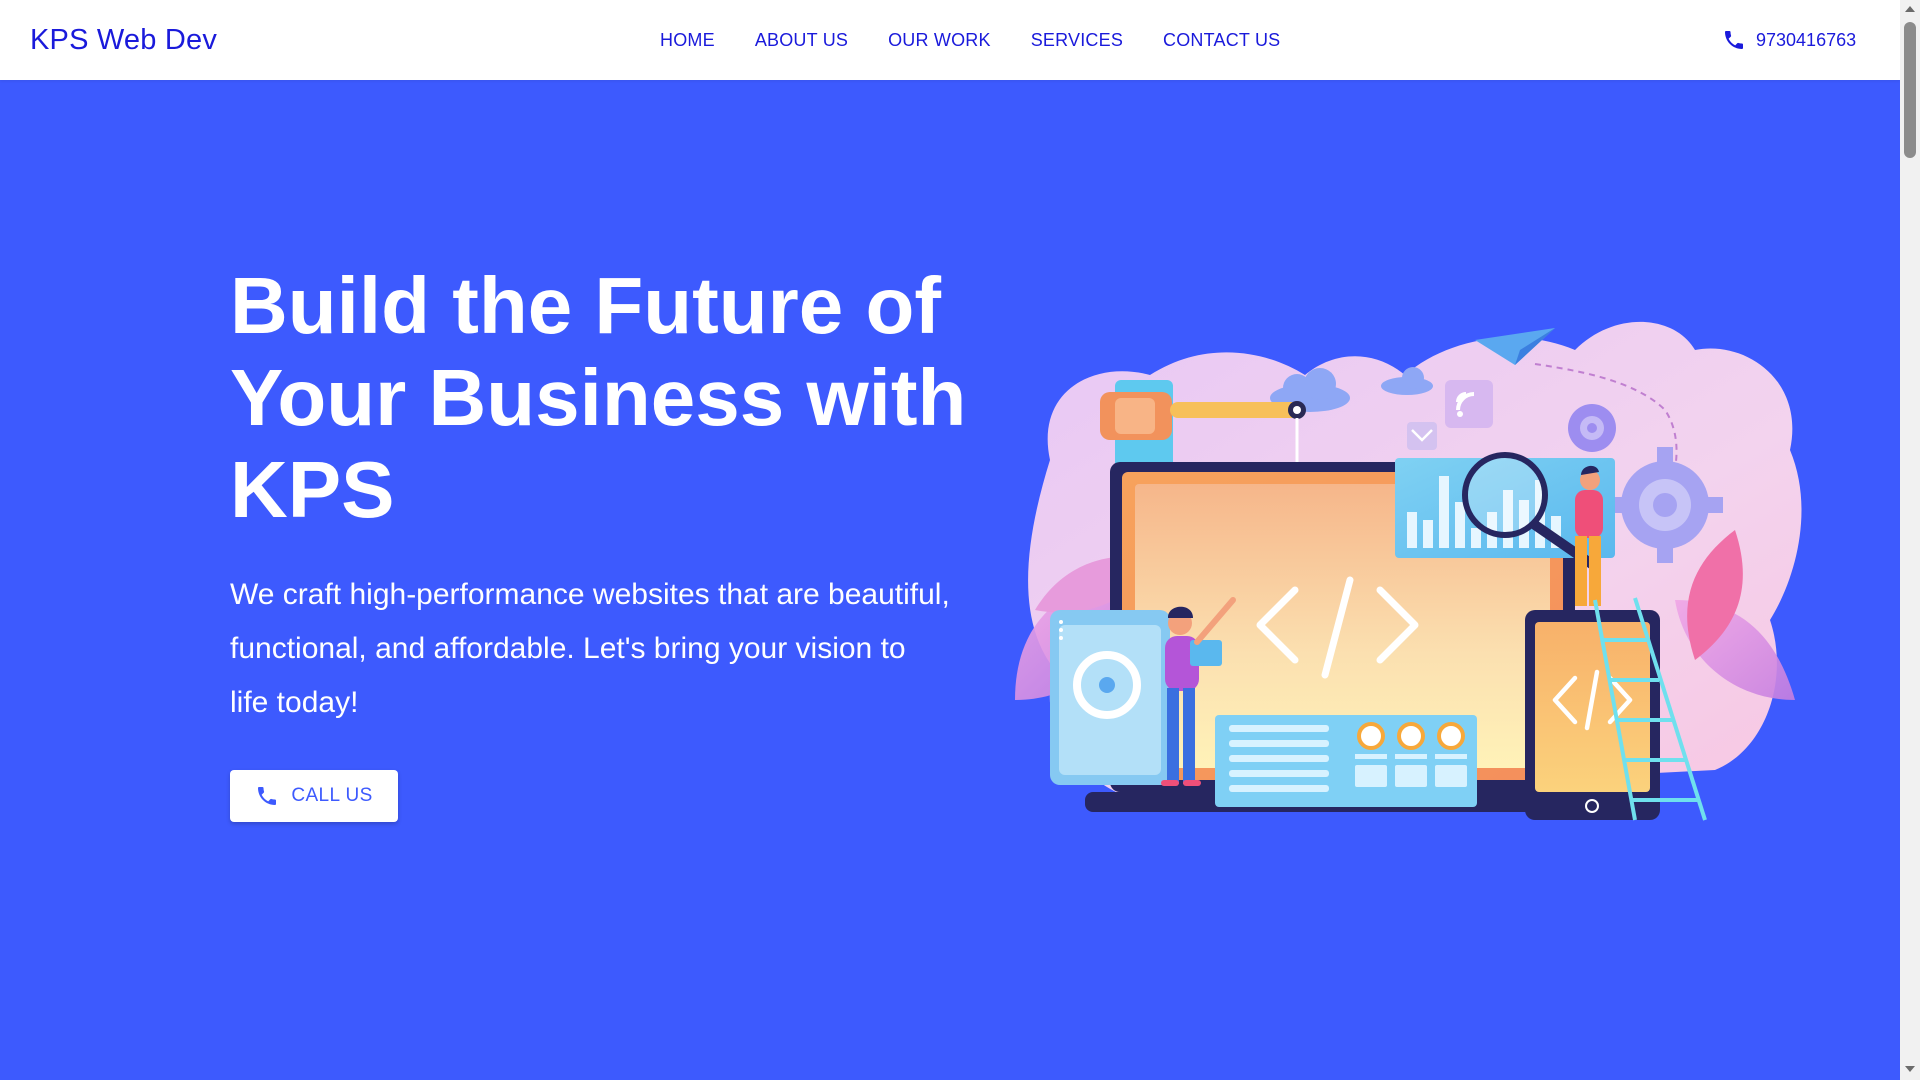 The image size is (1920, 1080). Describe the element at coordinates (1469, 404) in the screenshot. I see `wifi-icon` at that location.